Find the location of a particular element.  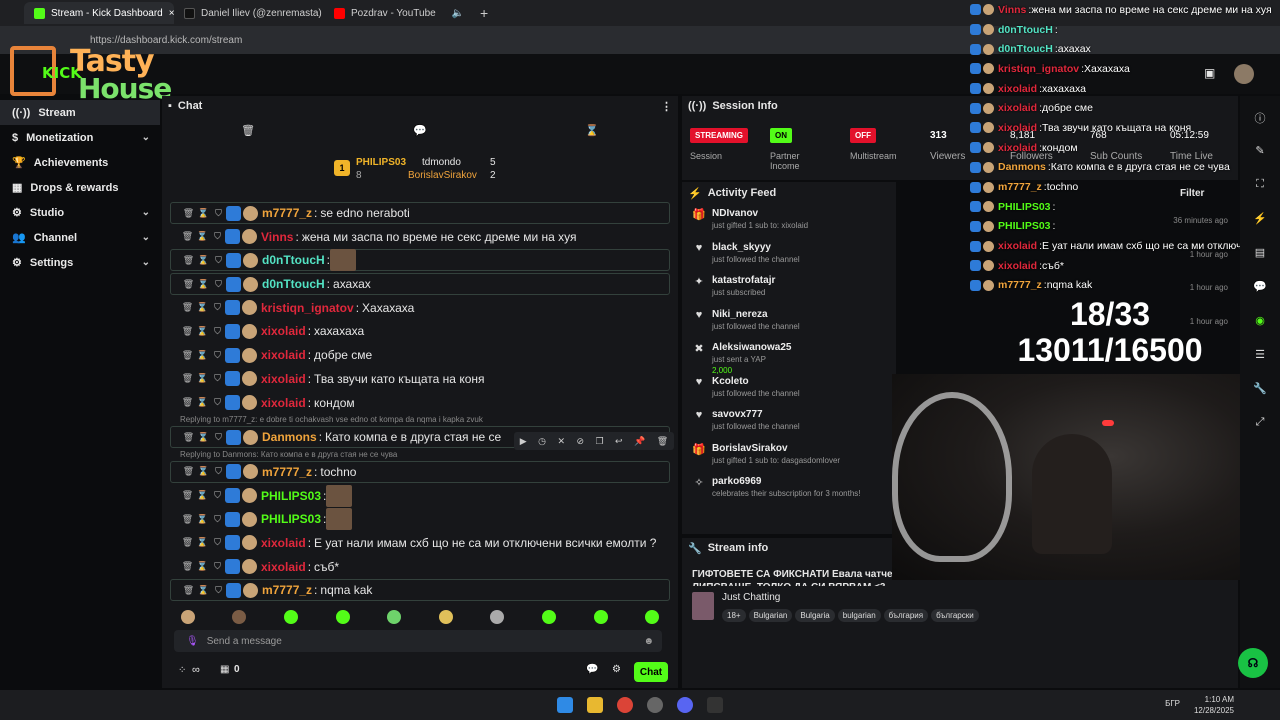

send-chat-button: Chat is located at coordinates (651, 672).